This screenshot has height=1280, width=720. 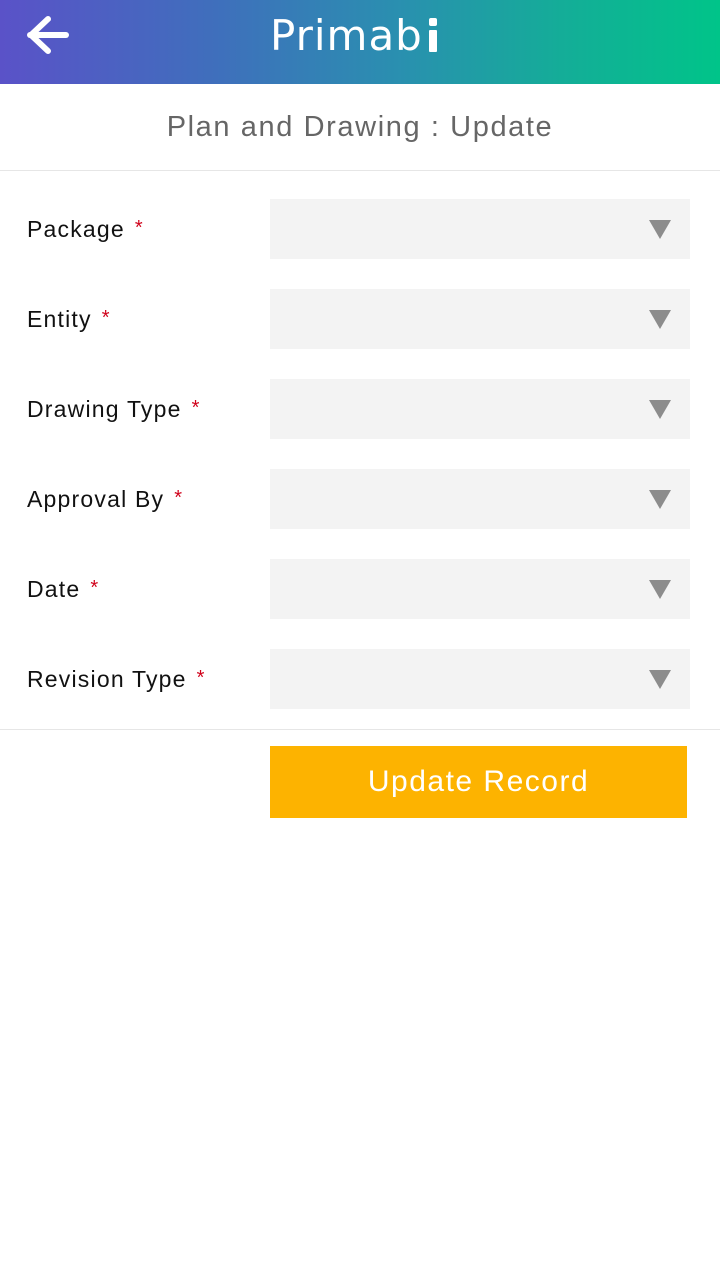 What do you see at coordinates (480, 409) in the screenshot?
I see `drawing-type-select` at bounding box center [480, 409].